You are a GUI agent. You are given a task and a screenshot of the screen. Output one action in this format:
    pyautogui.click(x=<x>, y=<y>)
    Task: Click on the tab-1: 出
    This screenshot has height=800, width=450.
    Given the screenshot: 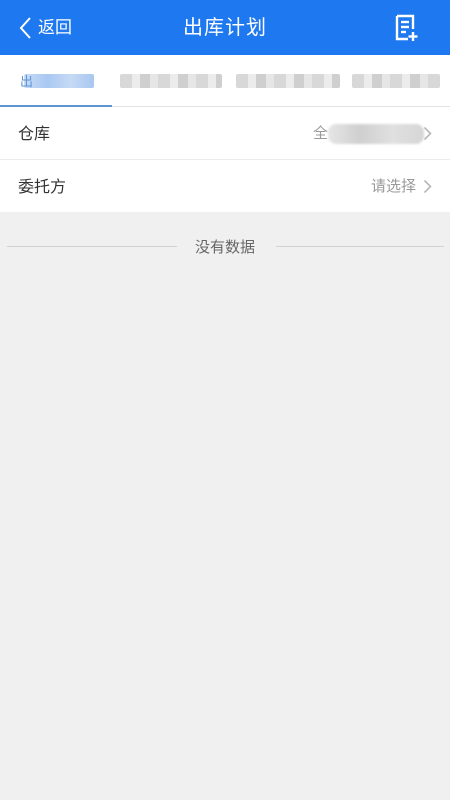 What is the action you would take?
    pyautogui.click(x=56, y=81)
    